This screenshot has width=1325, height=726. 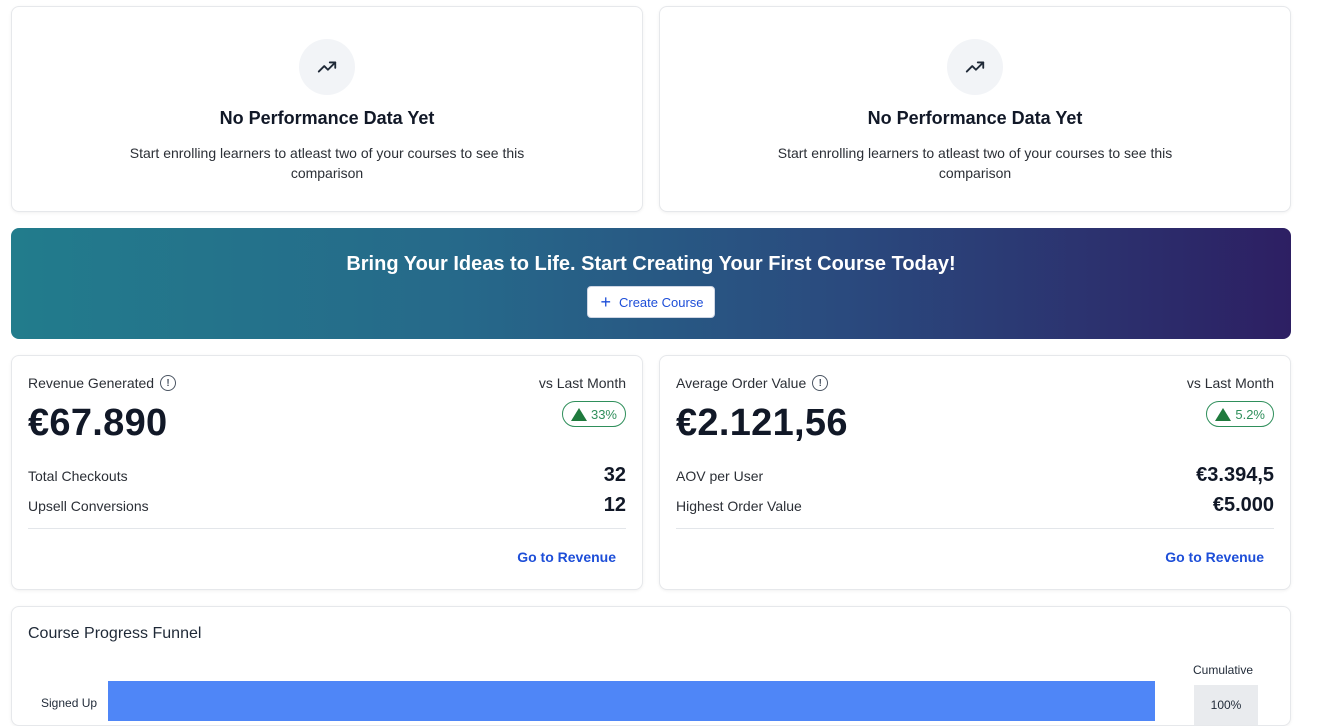 I want to click on revenue-label: Revenue Generated, so click(x=91, y=383).